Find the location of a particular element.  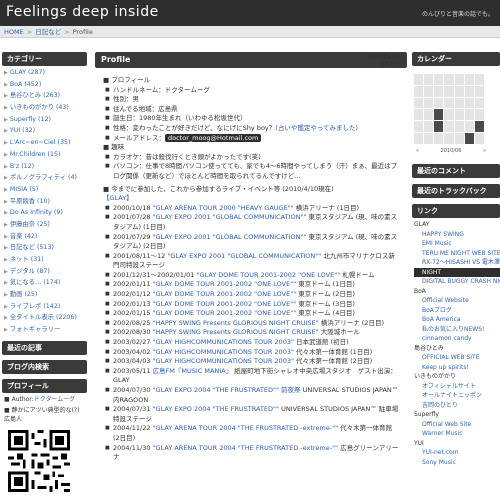

blog-search-heading: ブログ内検索 is located at coordinates (44, 366).